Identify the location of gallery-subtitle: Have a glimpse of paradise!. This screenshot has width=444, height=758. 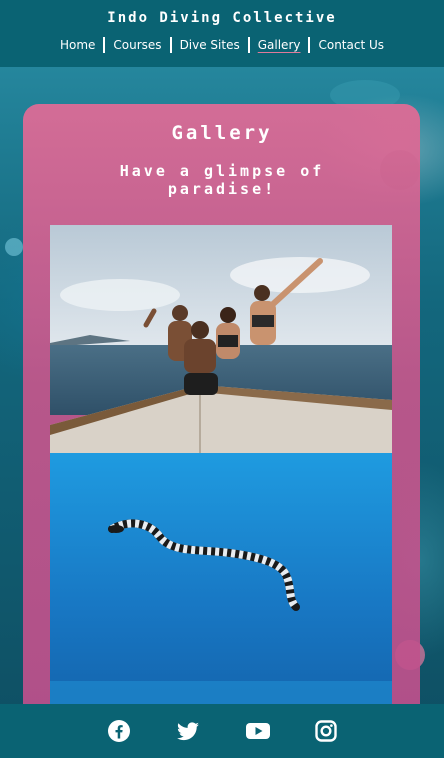
(222, 180).